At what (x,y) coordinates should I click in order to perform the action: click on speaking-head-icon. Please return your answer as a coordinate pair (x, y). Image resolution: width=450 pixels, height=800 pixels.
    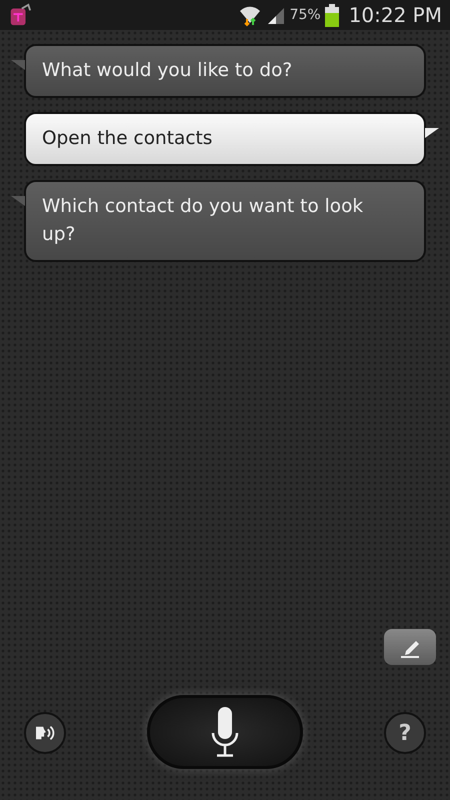
    Looking at the image, I should click on (45, 733).